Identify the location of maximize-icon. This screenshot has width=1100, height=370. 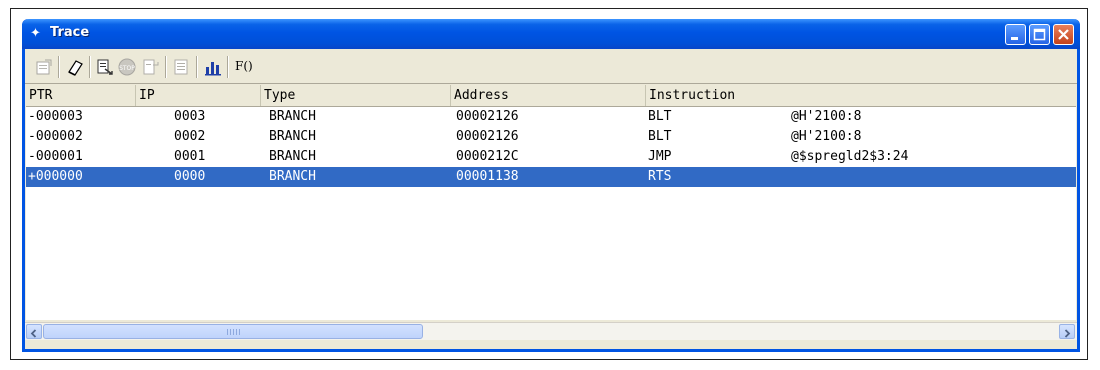
(1039, 34).